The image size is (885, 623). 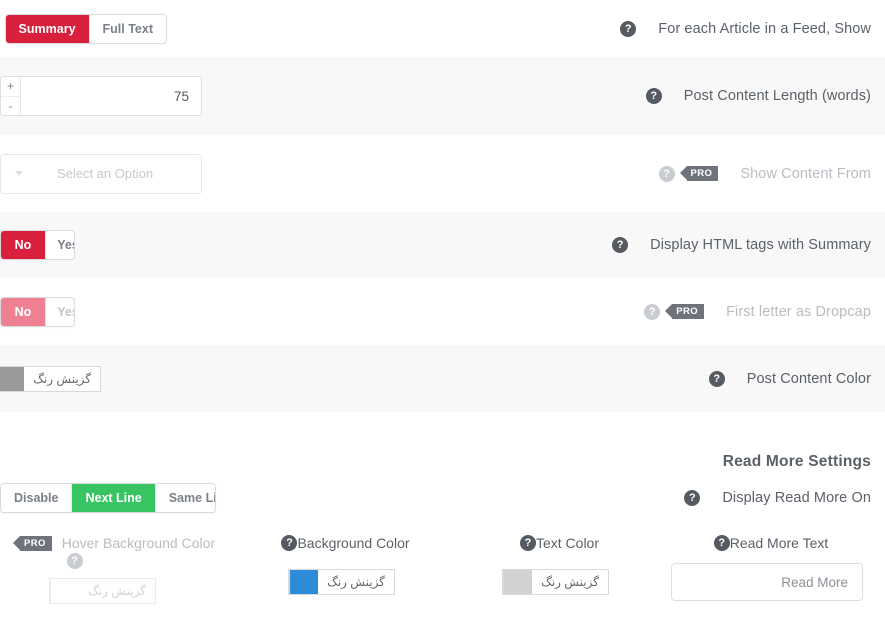 I want to click on row-label: Display HTML tags with Summary, so click(x=760, y=245).